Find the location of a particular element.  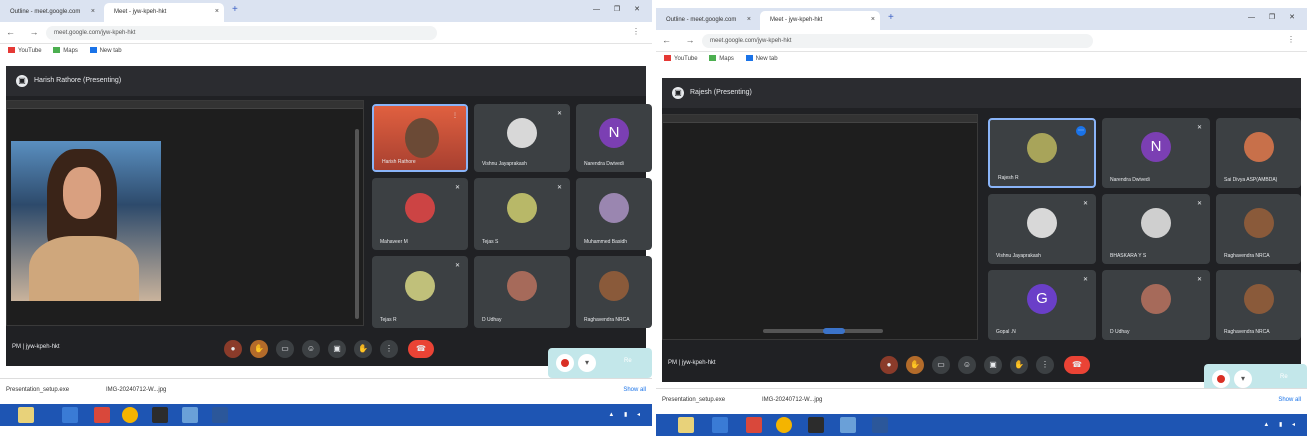

participant-tile: ✕ BHASKARA Y S is located at coordinates (1156, 229).